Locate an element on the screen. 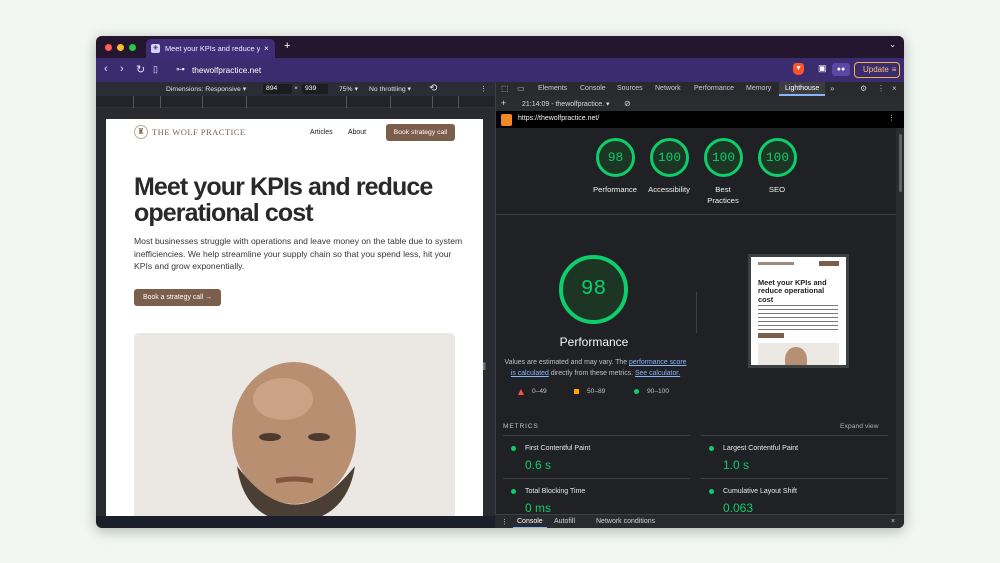 Image resolution: width=1000 pixels, height=563 pixels. site-settings-icon: ⊶ is located at coordinates (180, 69).